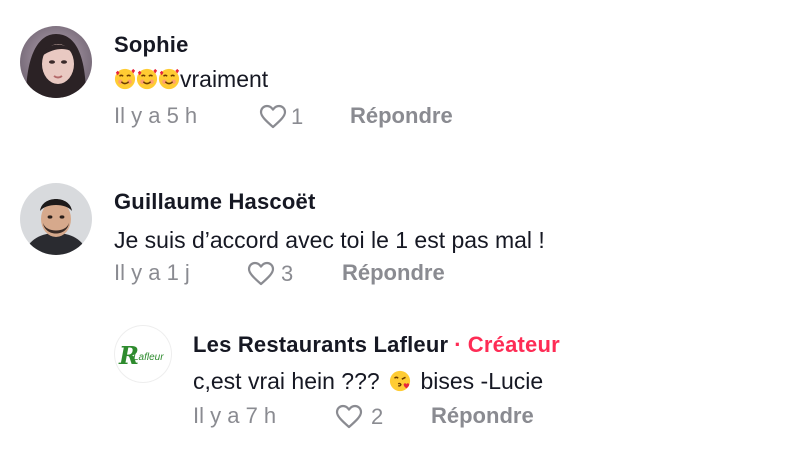  What do you see at coordinates (151, 45) in the screenshot?
I see `comment-author: Sophie` at bounding box center [151, 45].